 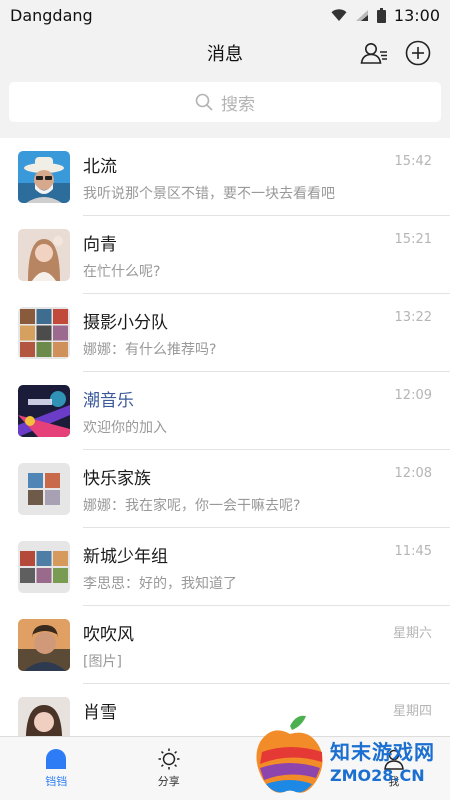 What do you see at coordinates (108, 401) in the screenshot?
I see `chat-name: 潮音乐` at bounding box center [108, 401].